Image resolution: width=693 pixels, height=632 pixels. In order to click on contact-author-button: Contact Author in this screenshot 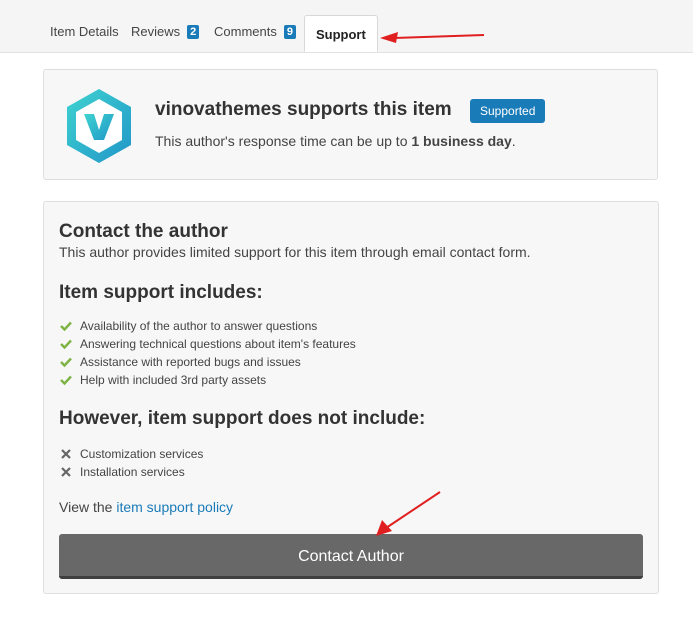, I will do `click(351, 556)`.